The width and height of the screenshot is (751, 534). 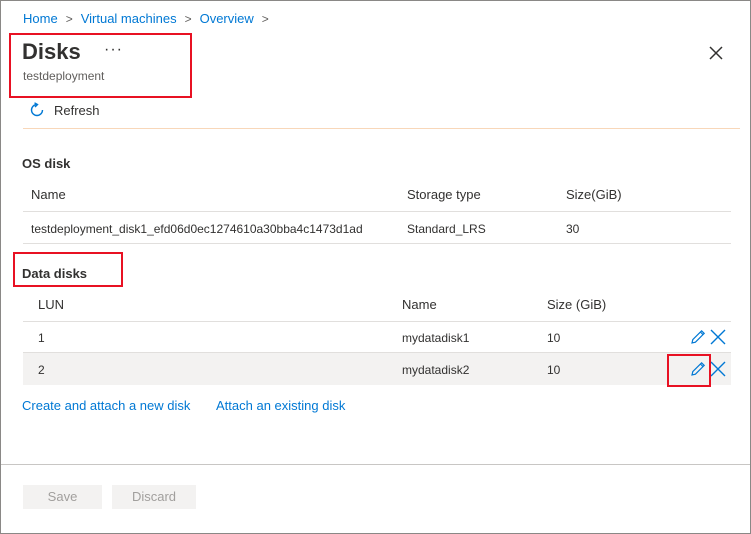 I want to click on refresh-icon, so click(x=37, y=109).